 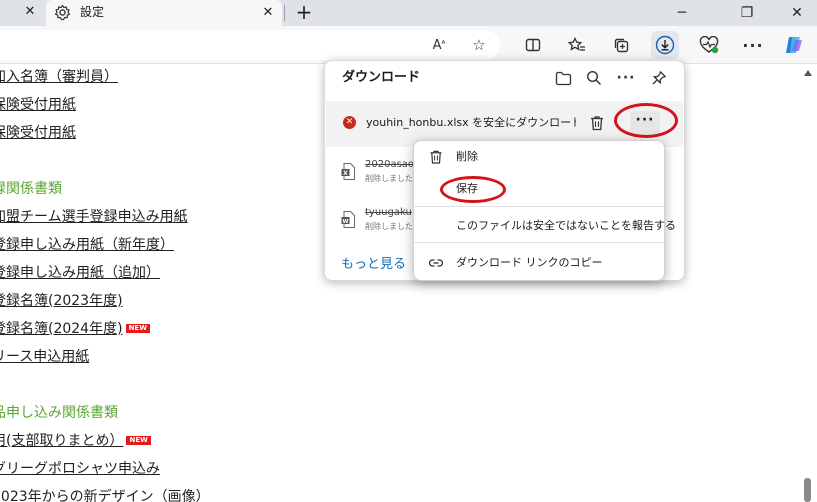 I want to click on document-link: 登録申し込み用紙（新年度）, so click(x=87, y=245).